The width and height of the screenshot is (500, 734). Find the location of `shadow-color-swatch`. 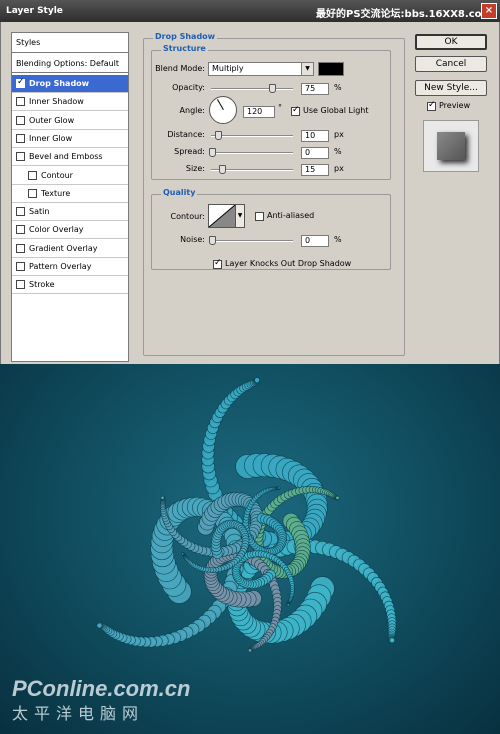

shadow-color-swatch is located at coordinates (331, 69).